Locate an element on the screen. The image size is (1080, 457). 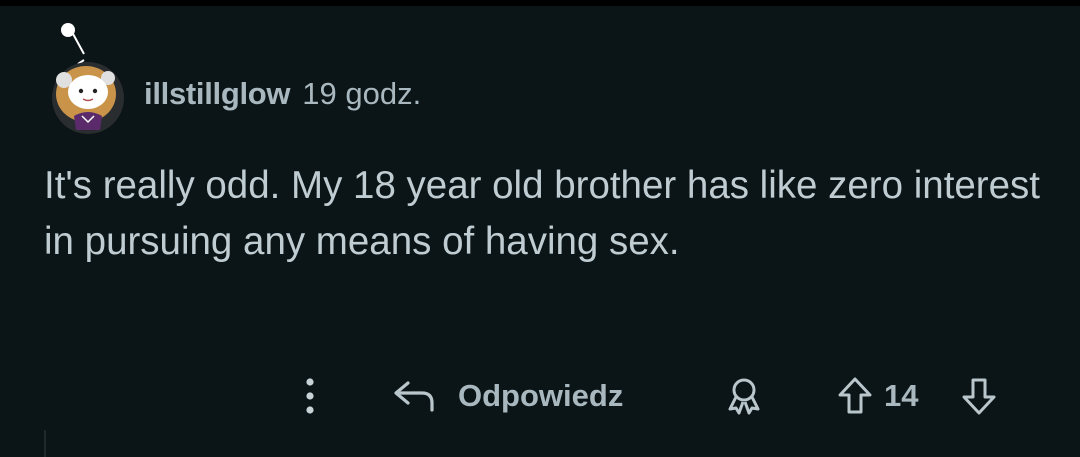
award-button is located at coordinates (744, 396).